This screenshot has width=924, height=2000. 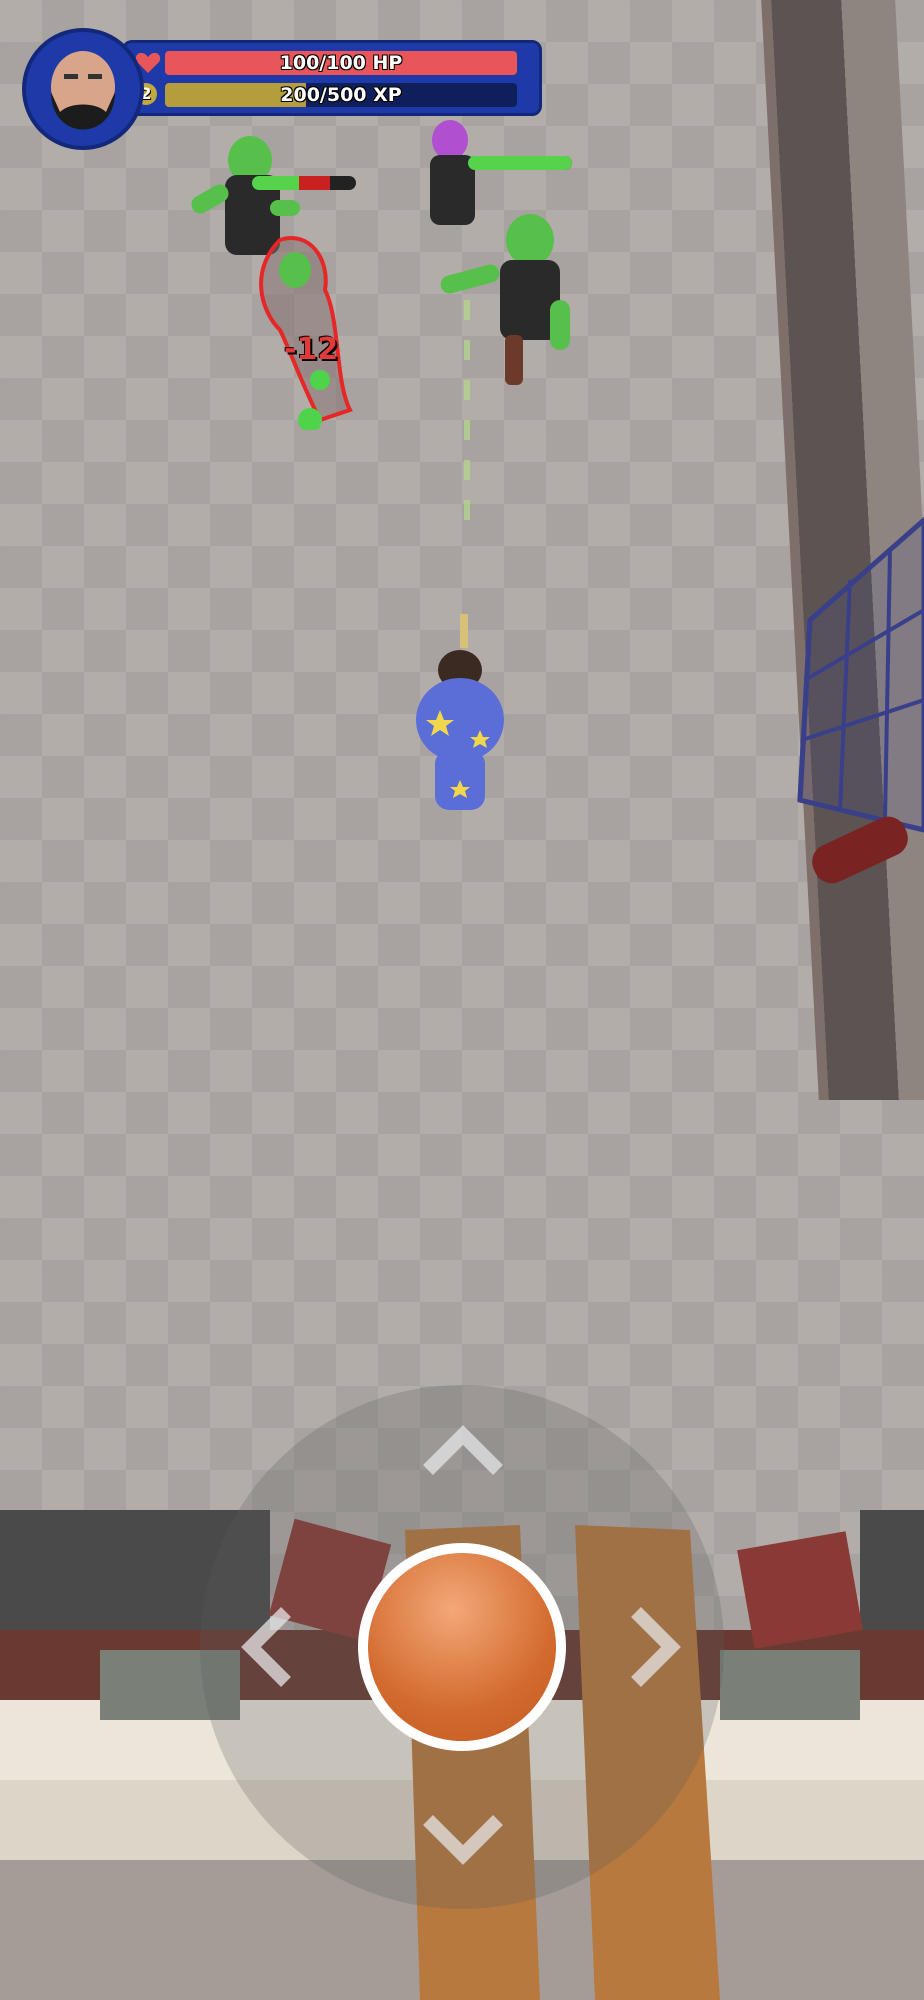 I want to click on chevron-down-icon, so click(x=463, y=1840).